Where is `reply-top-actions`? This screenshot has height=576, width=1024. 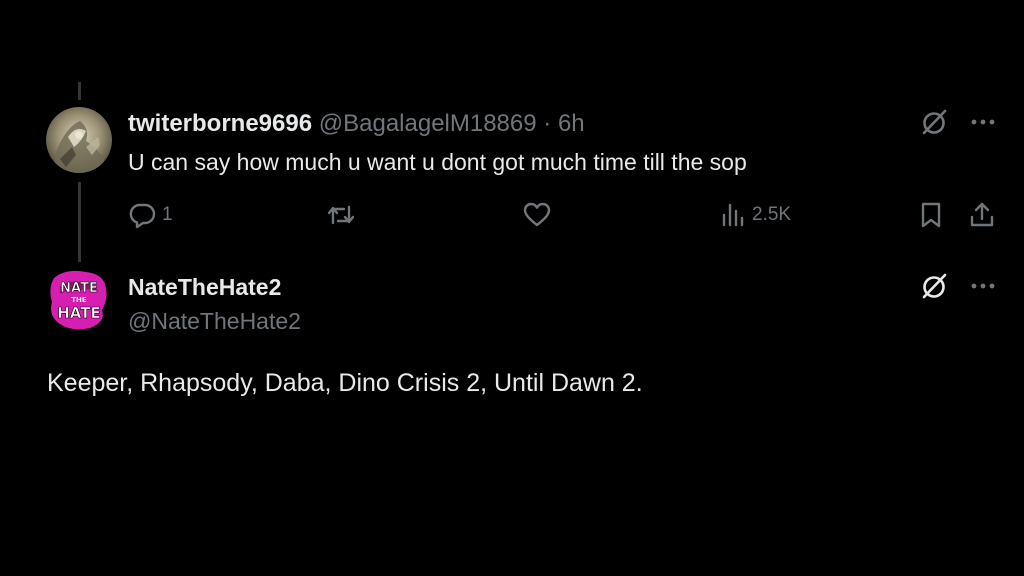
reply-top-actions is located at coordinates (958, 124).